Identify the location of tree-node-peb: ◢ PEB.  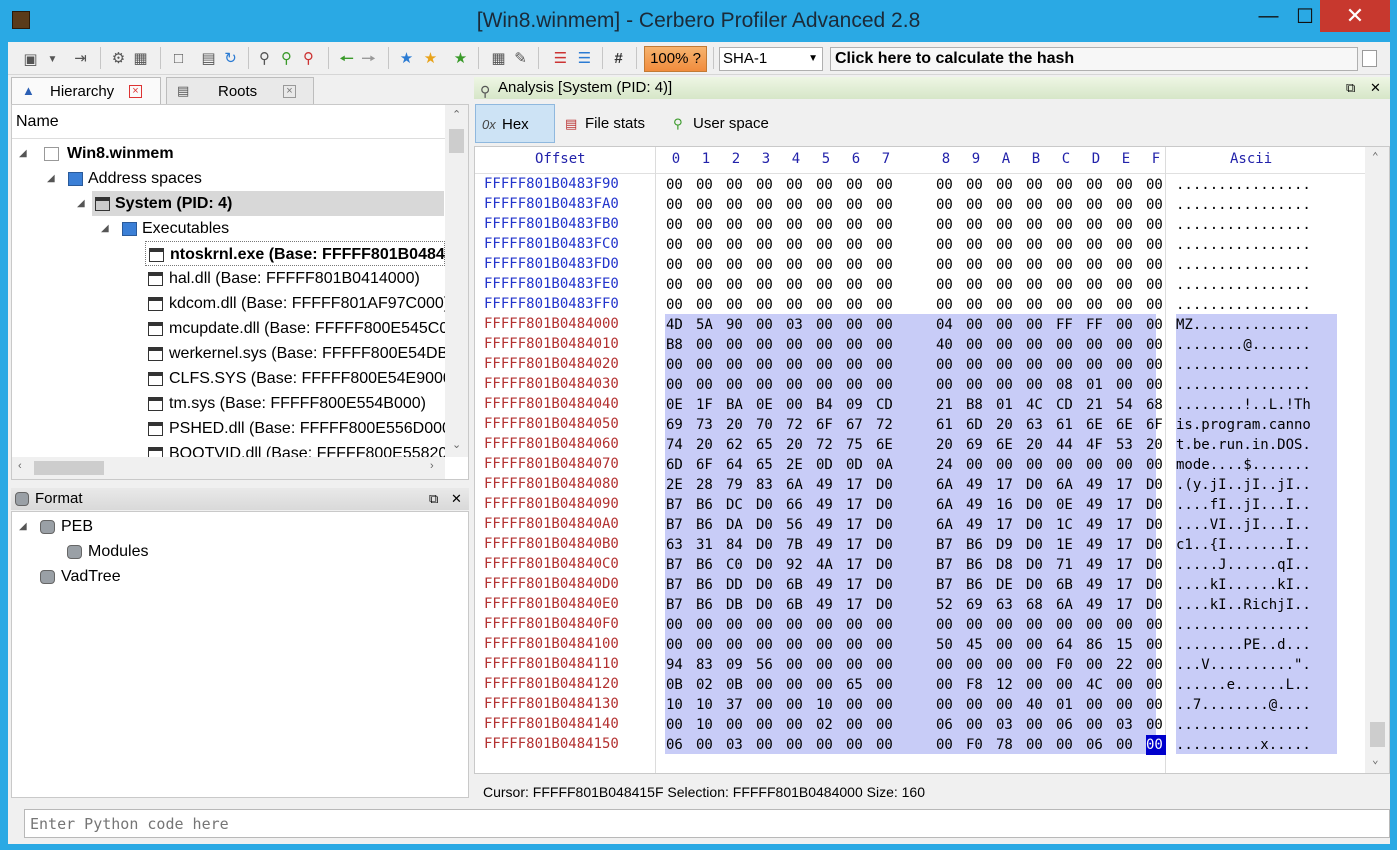
(237, 526).